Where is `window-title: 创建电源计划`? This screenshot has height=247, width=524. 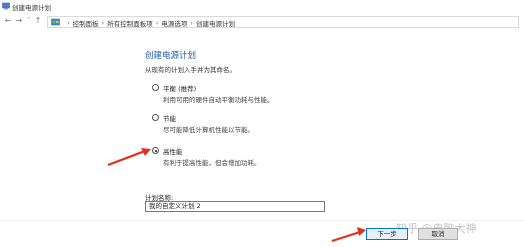 window-title: 创建电源计划 is located at coordinates (31, 8).